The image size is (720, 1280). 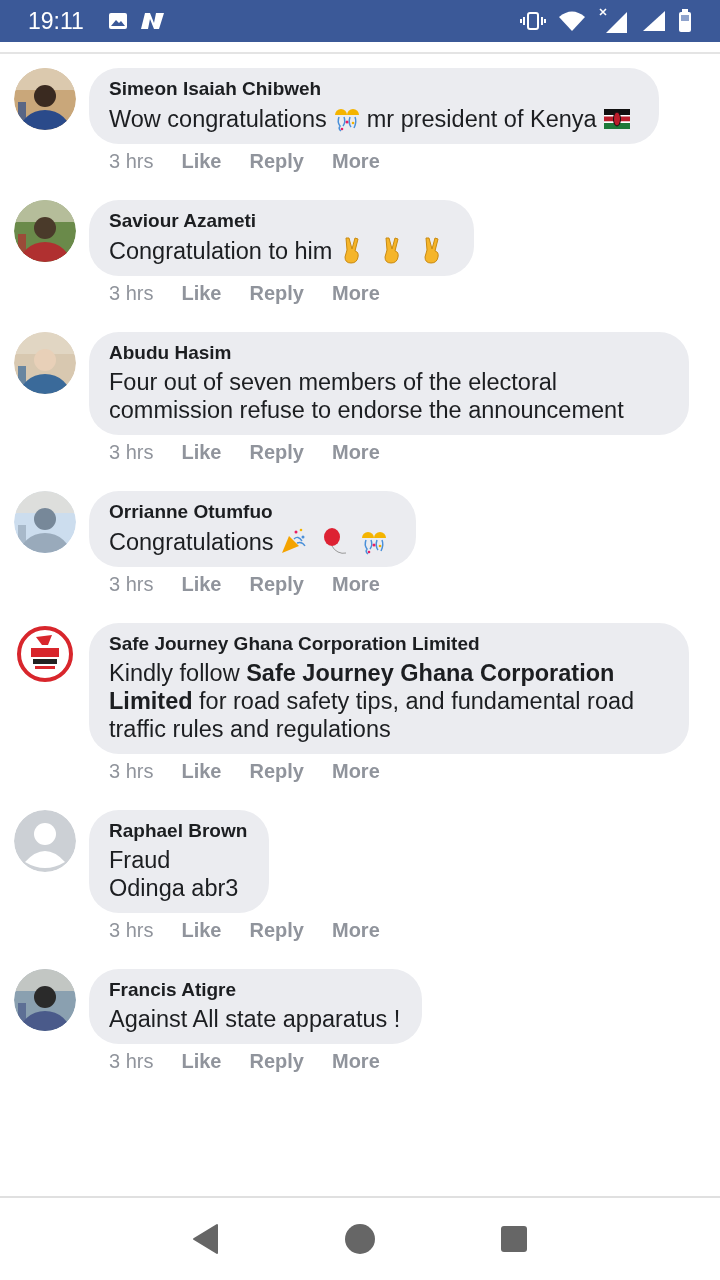 What do you see at coordinates (295, 644) in the screenshot?
I see `commenter-name: Safe Journey Ghana Corporation Limited` at bounding box center [295, 644].